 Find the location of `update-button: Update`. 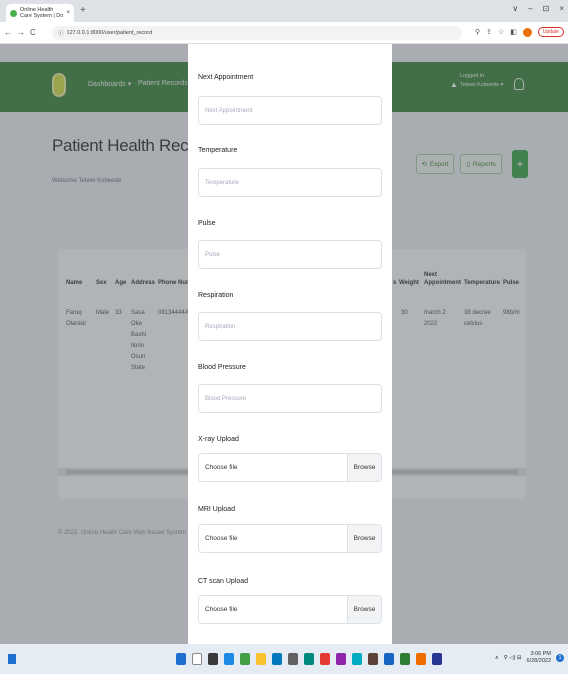

update-button: Update is located at coordinates (550, 32).